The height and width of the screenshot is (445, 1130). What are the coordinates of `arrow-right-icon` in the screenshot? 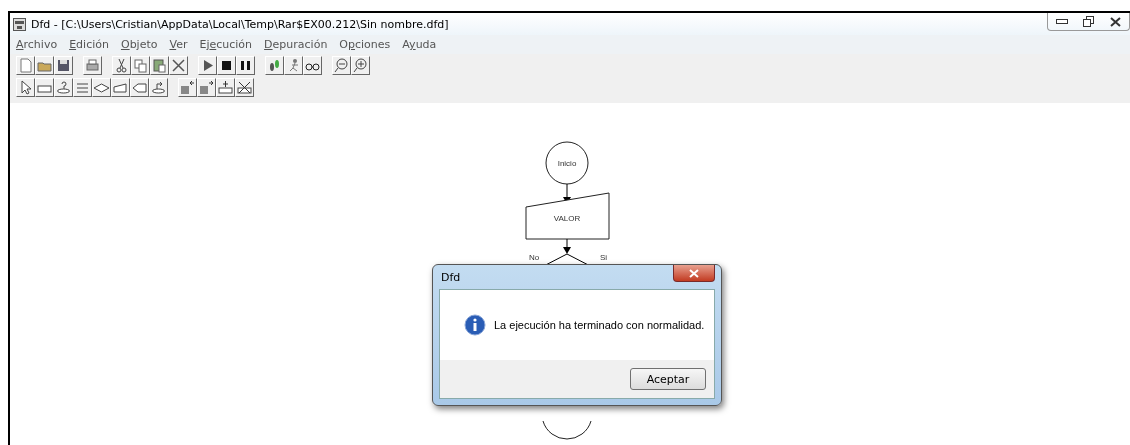 It's located at (206, 87).